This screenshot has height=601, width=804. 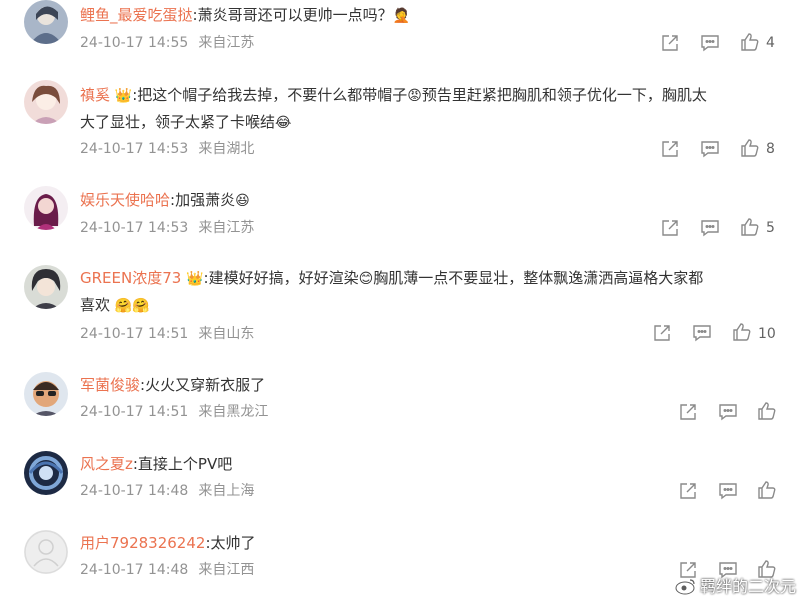 I want to click on comment-item: 风之夏z:直接上个PV吧 24-10-17 14:48 来自上海, so click(x=402, y=481).